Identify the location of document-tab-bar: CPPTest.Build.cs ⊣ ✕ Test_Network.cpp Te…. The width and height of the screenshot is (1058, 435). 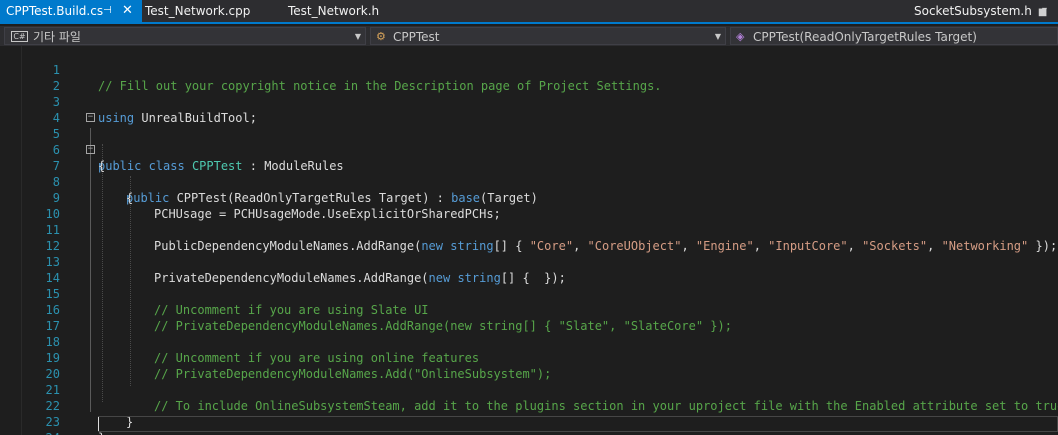
(529, 12).